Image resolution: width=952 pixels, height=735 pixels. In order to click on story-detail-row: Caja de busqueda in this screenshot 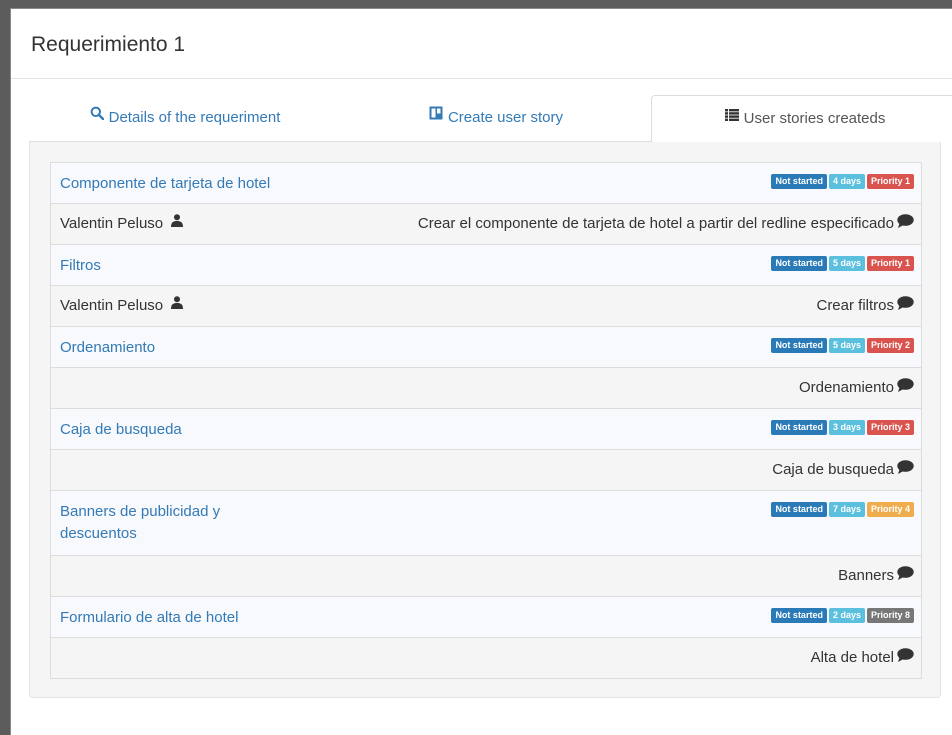, I will do `click(486, 469)`.